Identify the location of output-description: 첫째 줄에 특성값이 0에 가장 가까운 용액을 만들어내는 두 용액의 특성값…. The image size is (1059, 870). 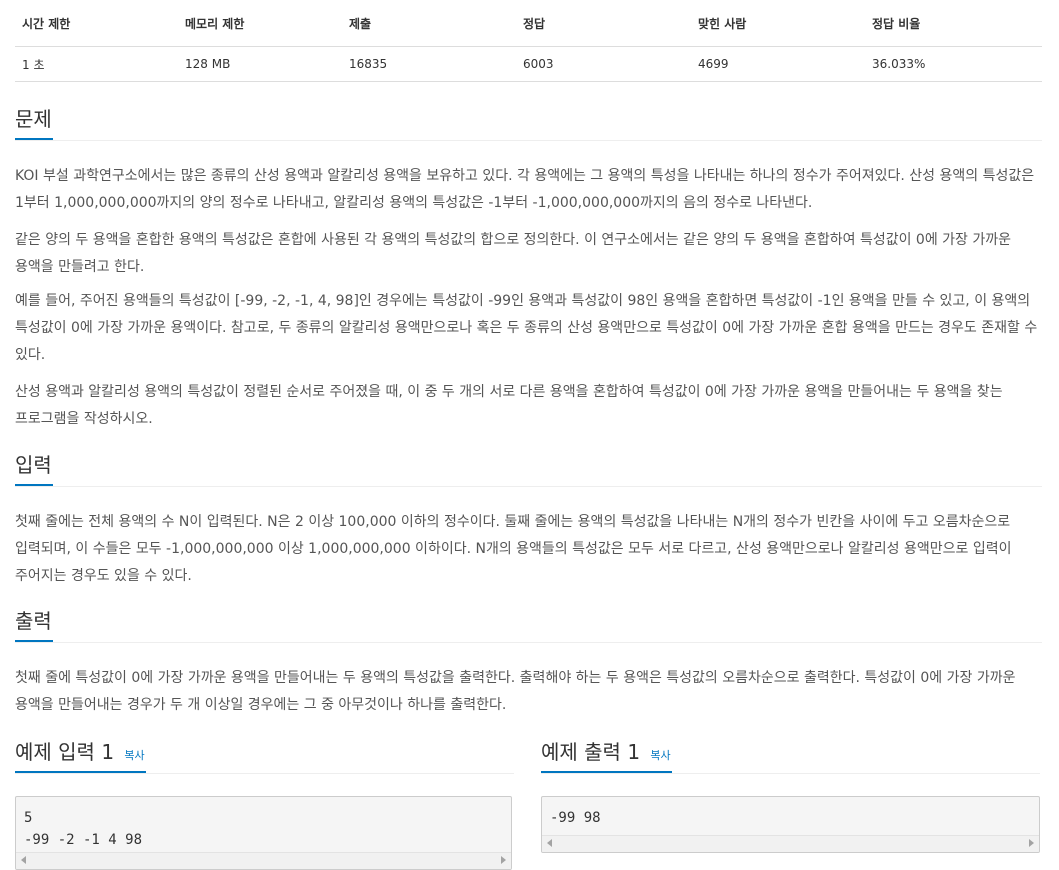
(515, 691).